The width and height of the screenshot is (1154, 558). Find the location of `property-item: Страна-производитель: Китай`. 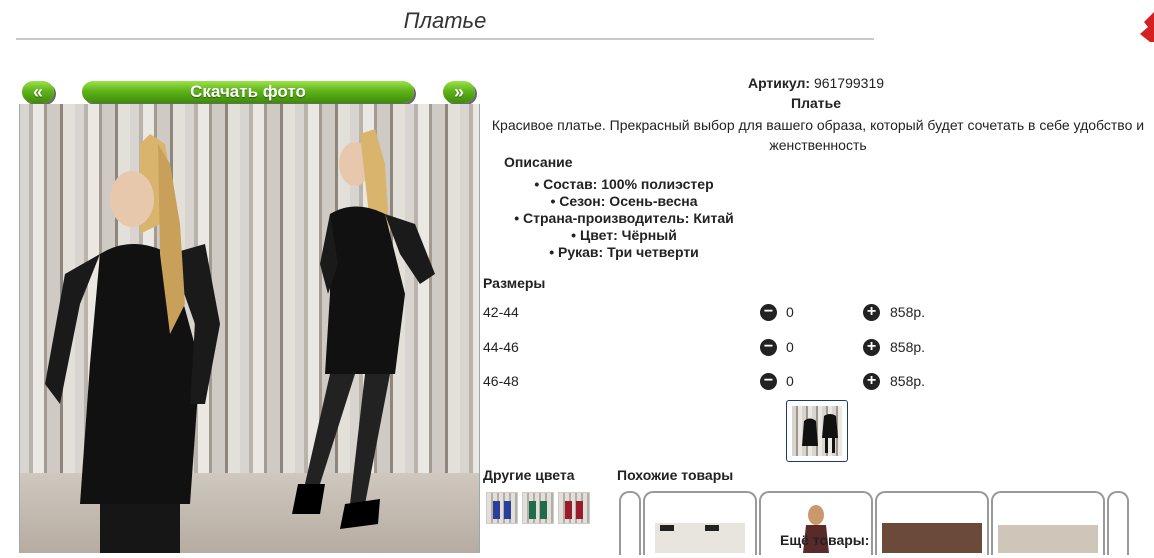

property-item: Страна-производитель: Китай is located at coordinates (624, 218).